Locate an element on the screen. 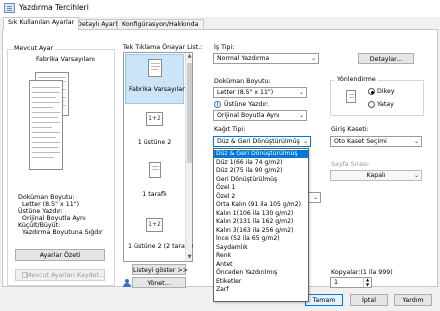 This screenshot has width=440, height=311. page-order-value: Kapalı is located at coordinates (376, 175).